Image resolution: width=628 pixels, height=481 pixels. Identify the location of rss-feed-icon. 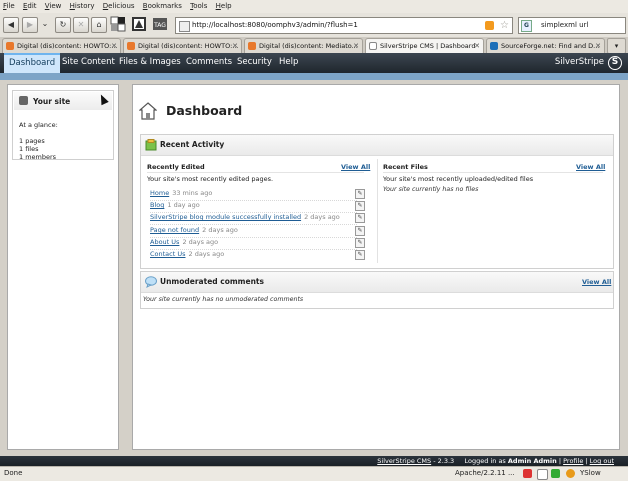
(489, 25).